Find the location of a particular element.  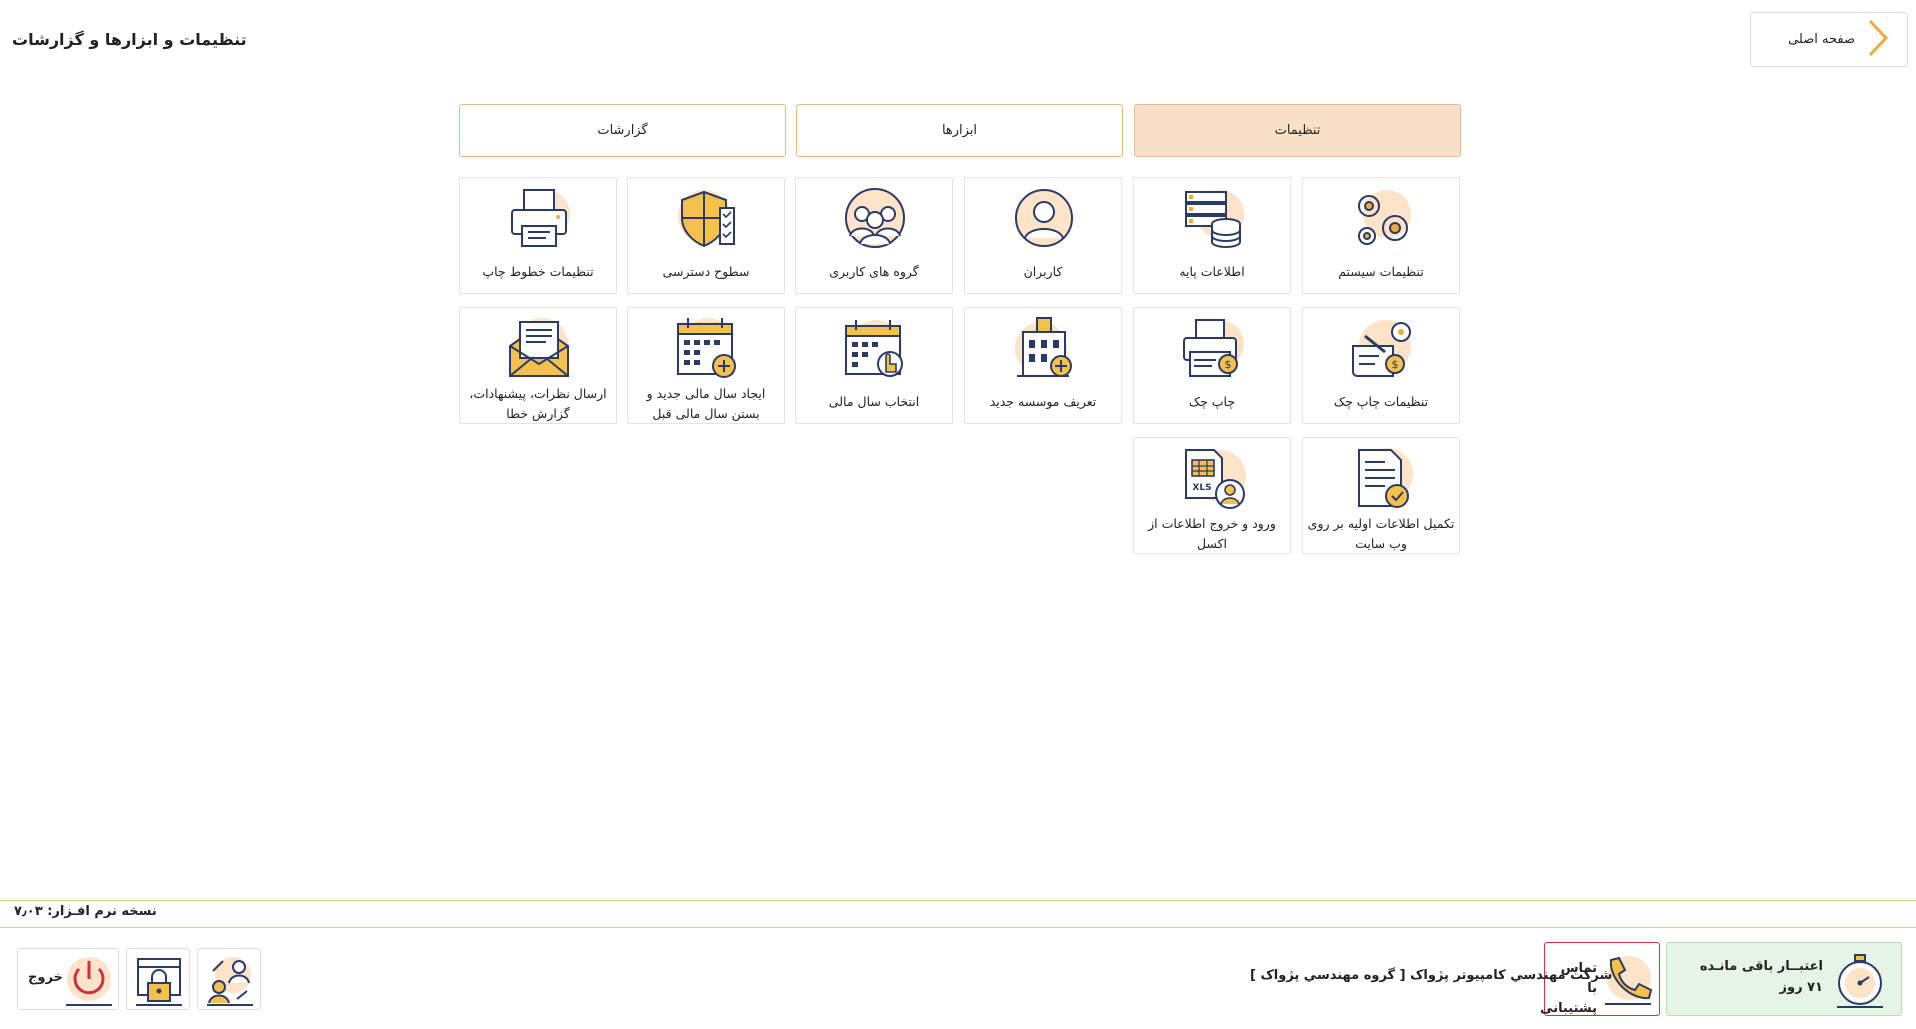

home-button: صفحه اصلی is located at coordinates (1829, 39).